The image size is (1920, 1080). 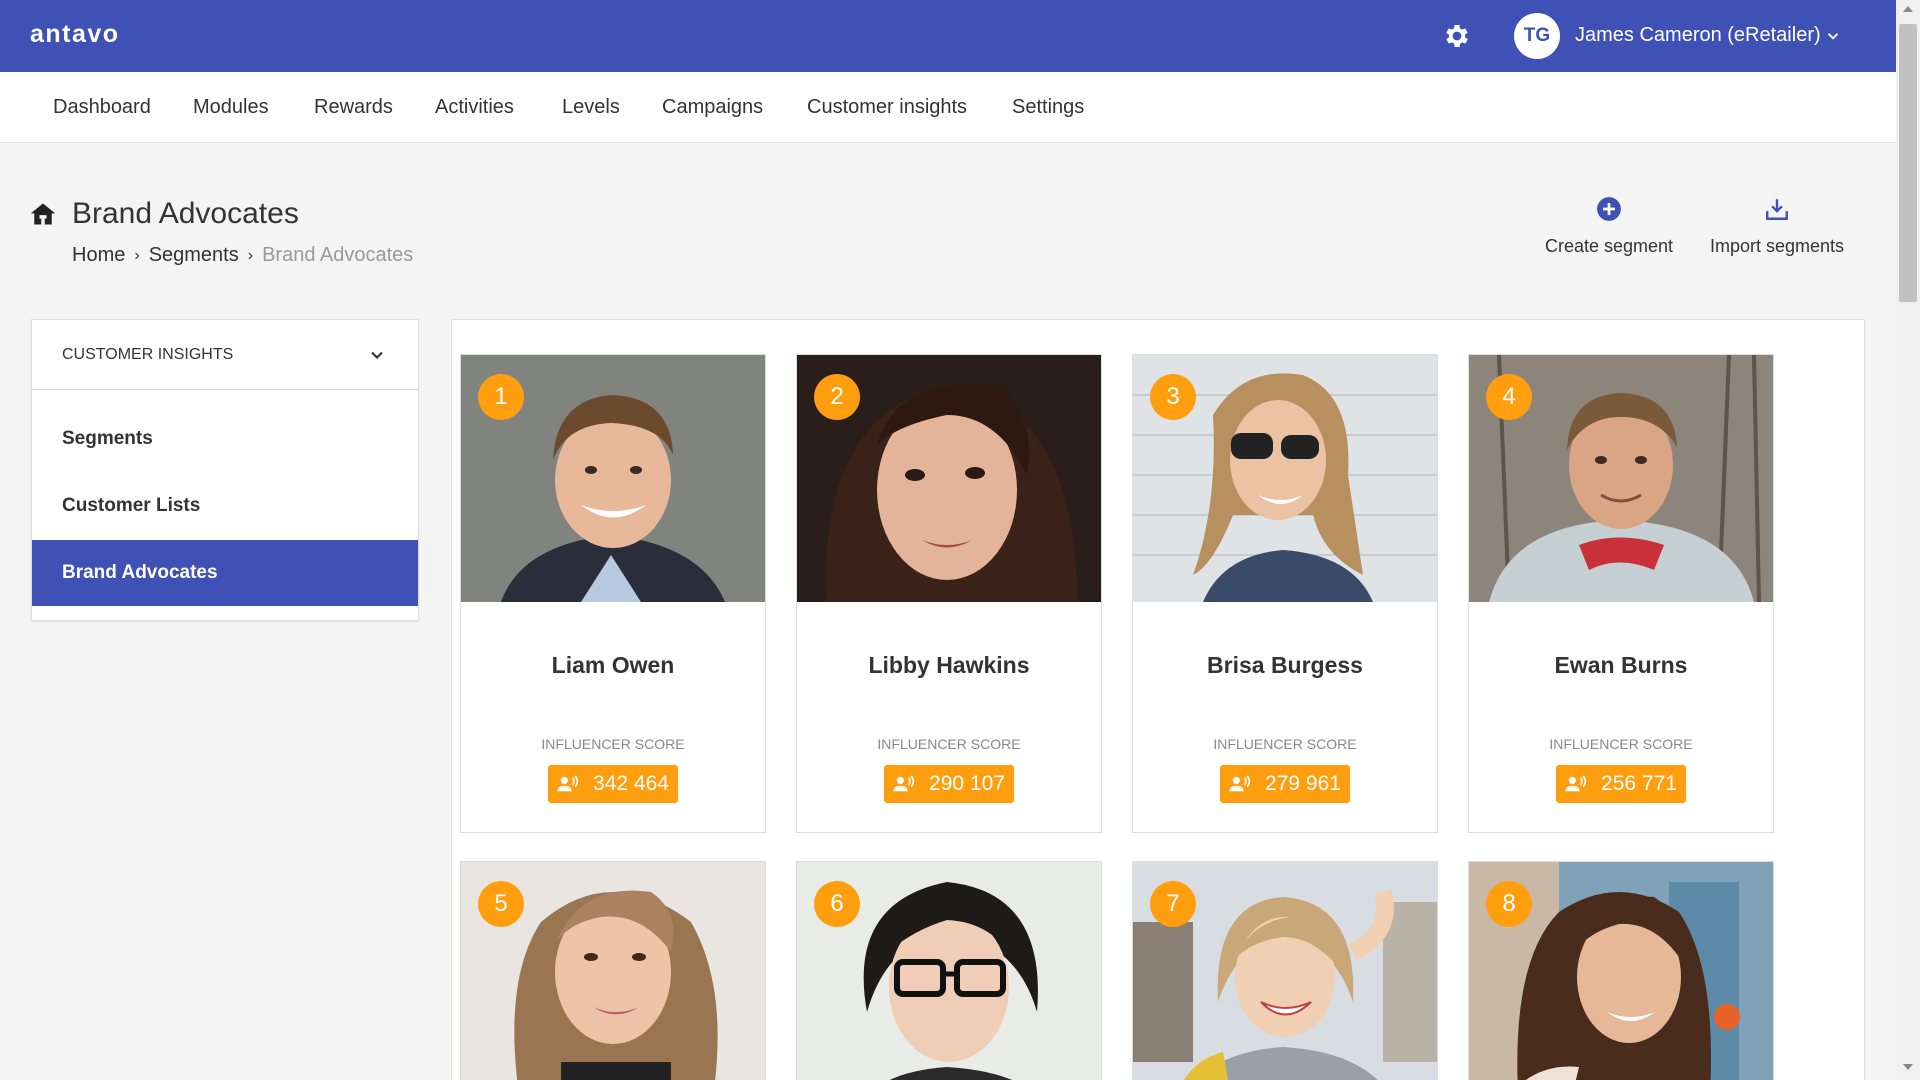 I want to click on sidebar-item-brand-advocates: Brand Advocates, so click(x=225, y=573).